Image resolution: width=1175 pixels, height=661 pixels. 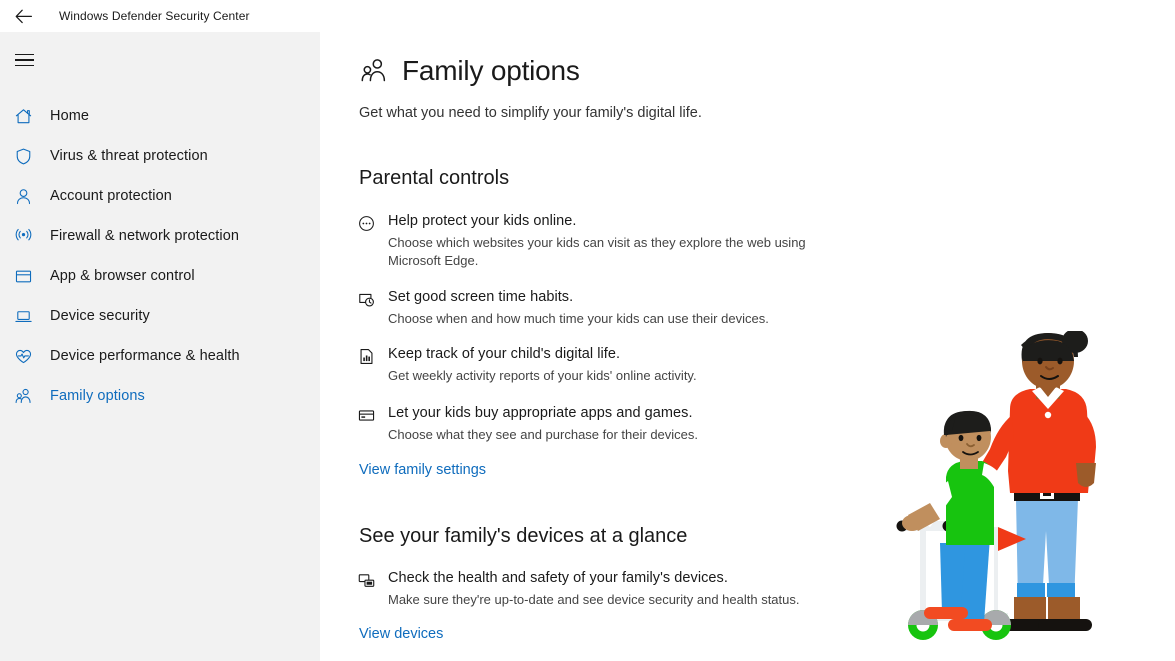 What do you see at coordinates (373, 424) in the screenshot?
I see `credit-card-icon` at bounding box center [373, 424].